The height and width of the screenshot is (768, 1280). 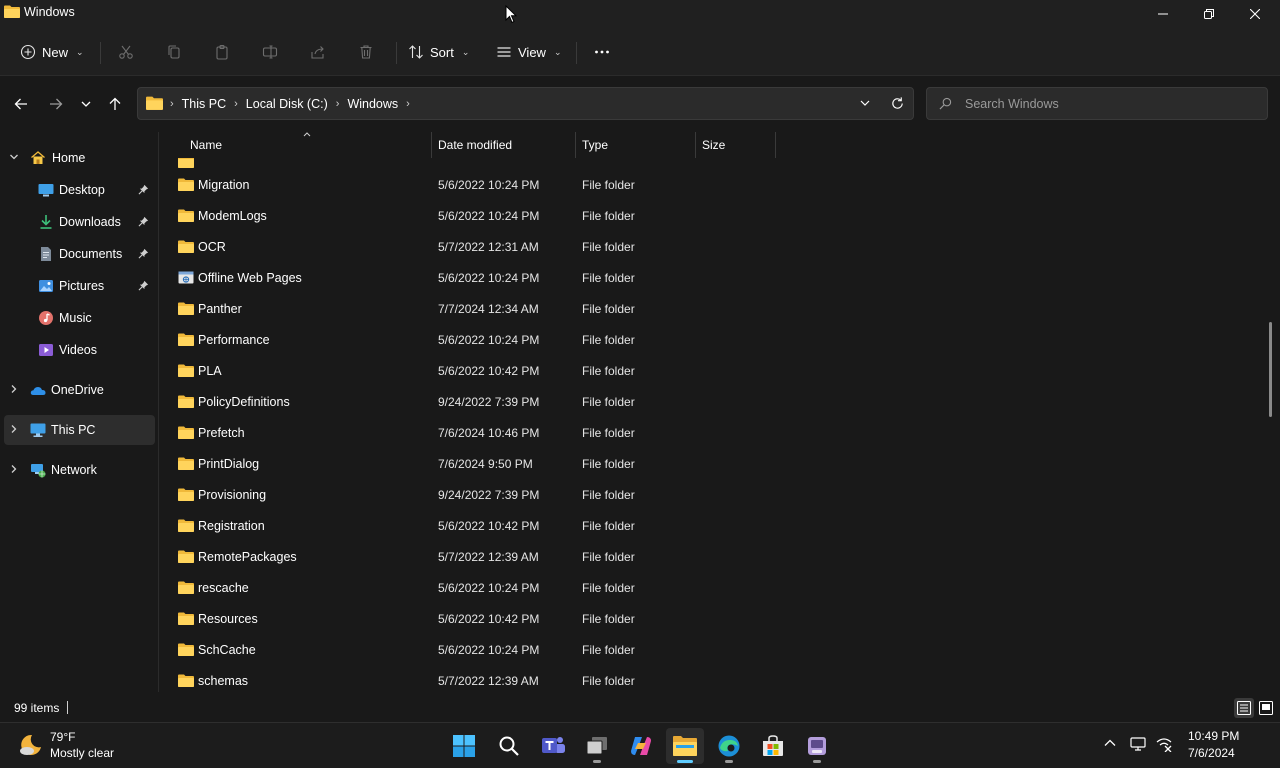 What do you see at coordinates (1138, 744) in the screenshot?
I see `display-icon` at bounding box center [1138, 744].